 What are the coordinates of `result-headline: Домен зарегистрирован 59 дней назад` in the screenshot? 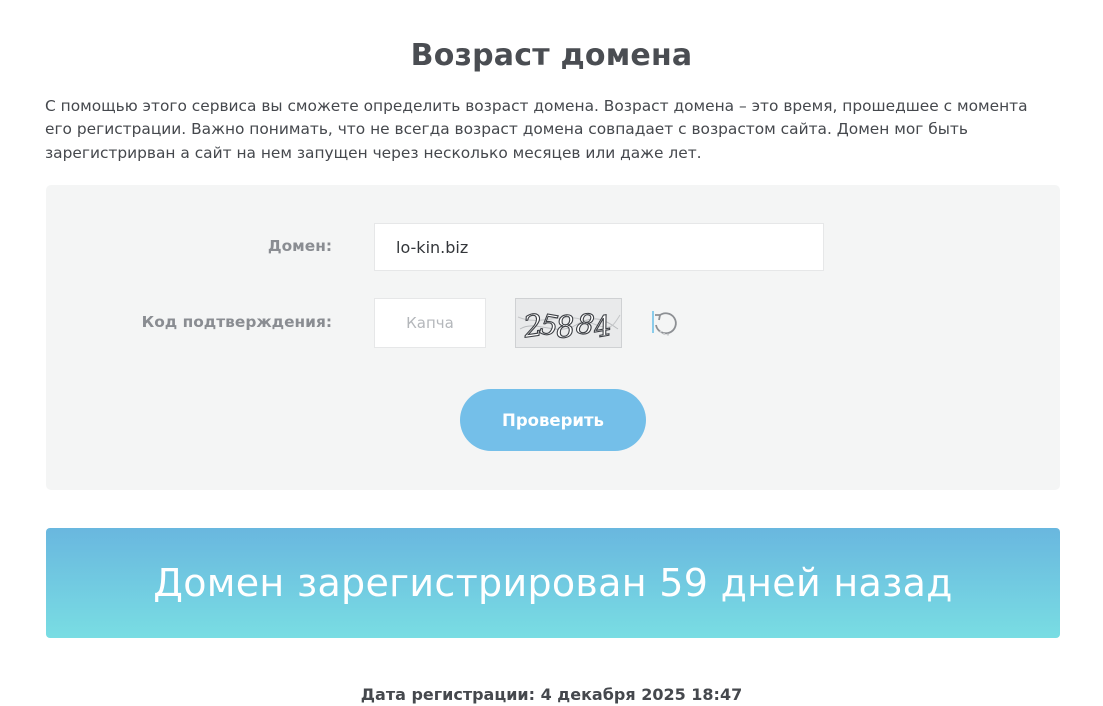 It's located at (553, 583).